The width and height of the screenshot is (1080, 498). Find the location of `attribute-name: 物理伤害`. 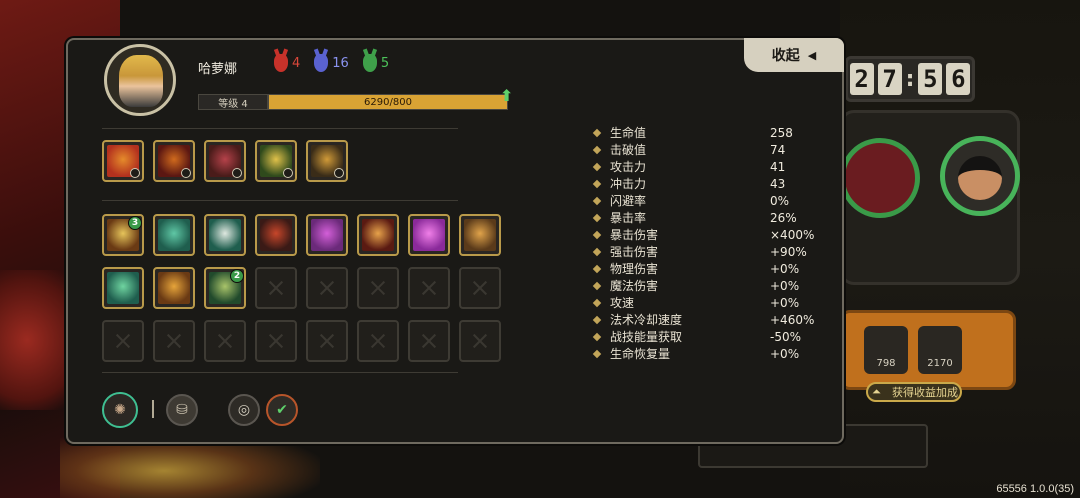

attribute-name: 物理伤害 is located at coordinates (634, 269).